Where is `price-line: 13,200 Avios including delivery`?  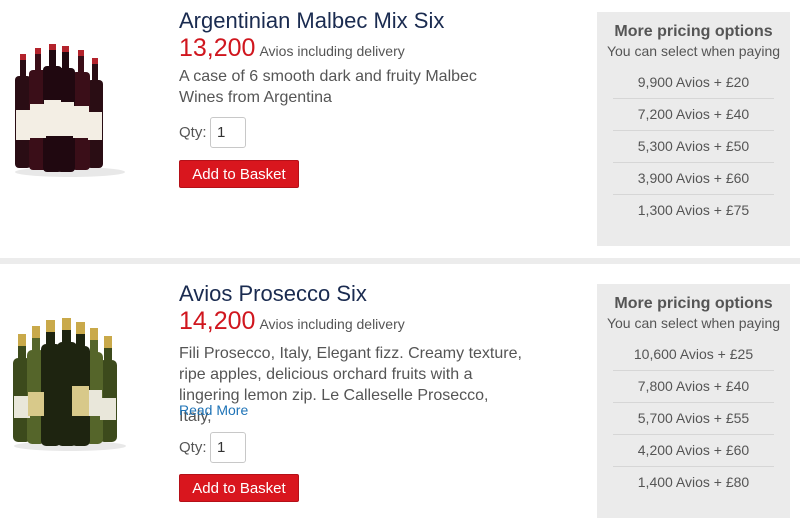 price-line: 13,200 Avios including delivery is located at coordinates (292, 48).